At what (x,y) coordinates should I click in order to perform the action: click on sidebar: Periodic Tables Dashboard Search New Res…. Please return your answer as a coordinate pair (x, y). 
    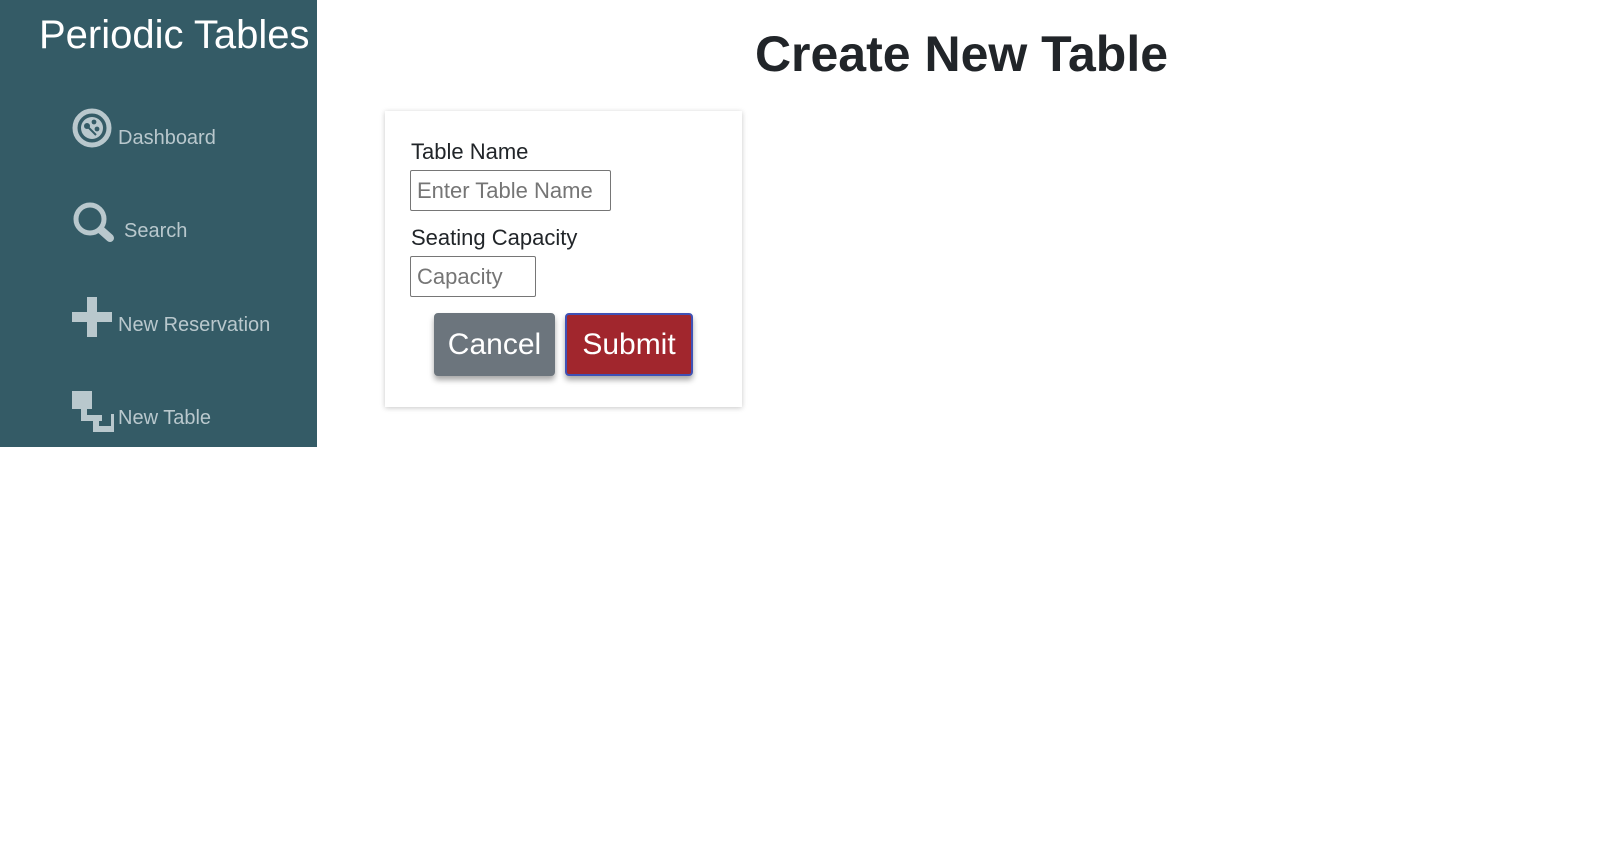
    Looking at the image, I should click on (158, 223).